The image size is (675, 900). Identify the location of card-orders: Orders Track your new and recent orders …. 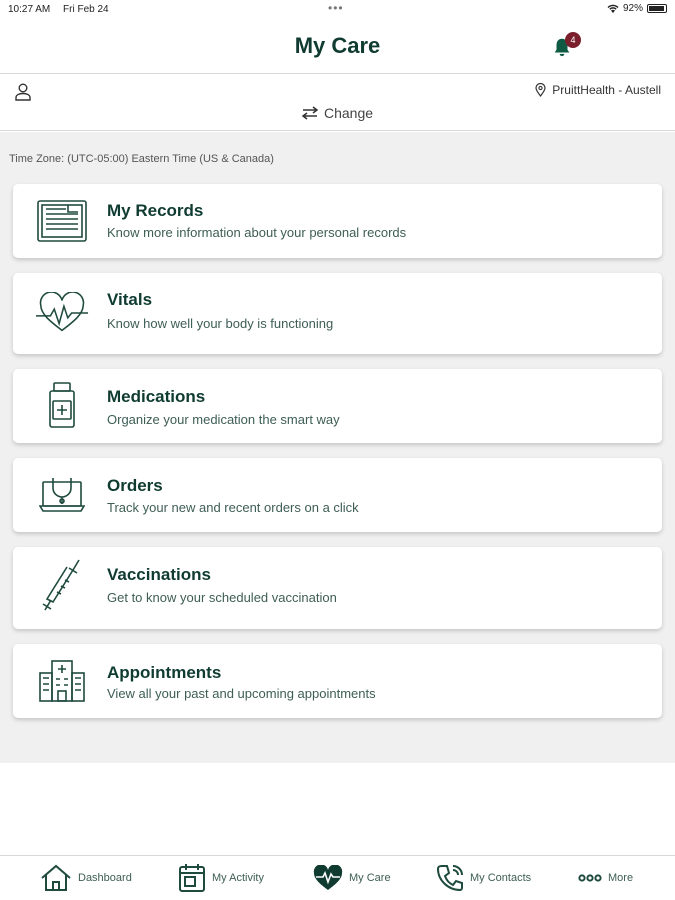
(337, 495).